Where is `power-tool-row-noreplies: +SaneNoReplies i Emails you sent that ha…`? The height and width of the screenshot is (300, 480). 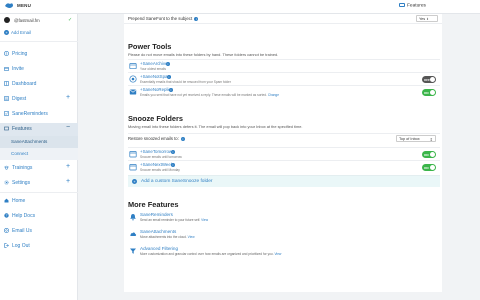
power-tool-row-noreplies: +SaneNoReplies i Emails you sent that ha… is located at coordinates (284, 91).